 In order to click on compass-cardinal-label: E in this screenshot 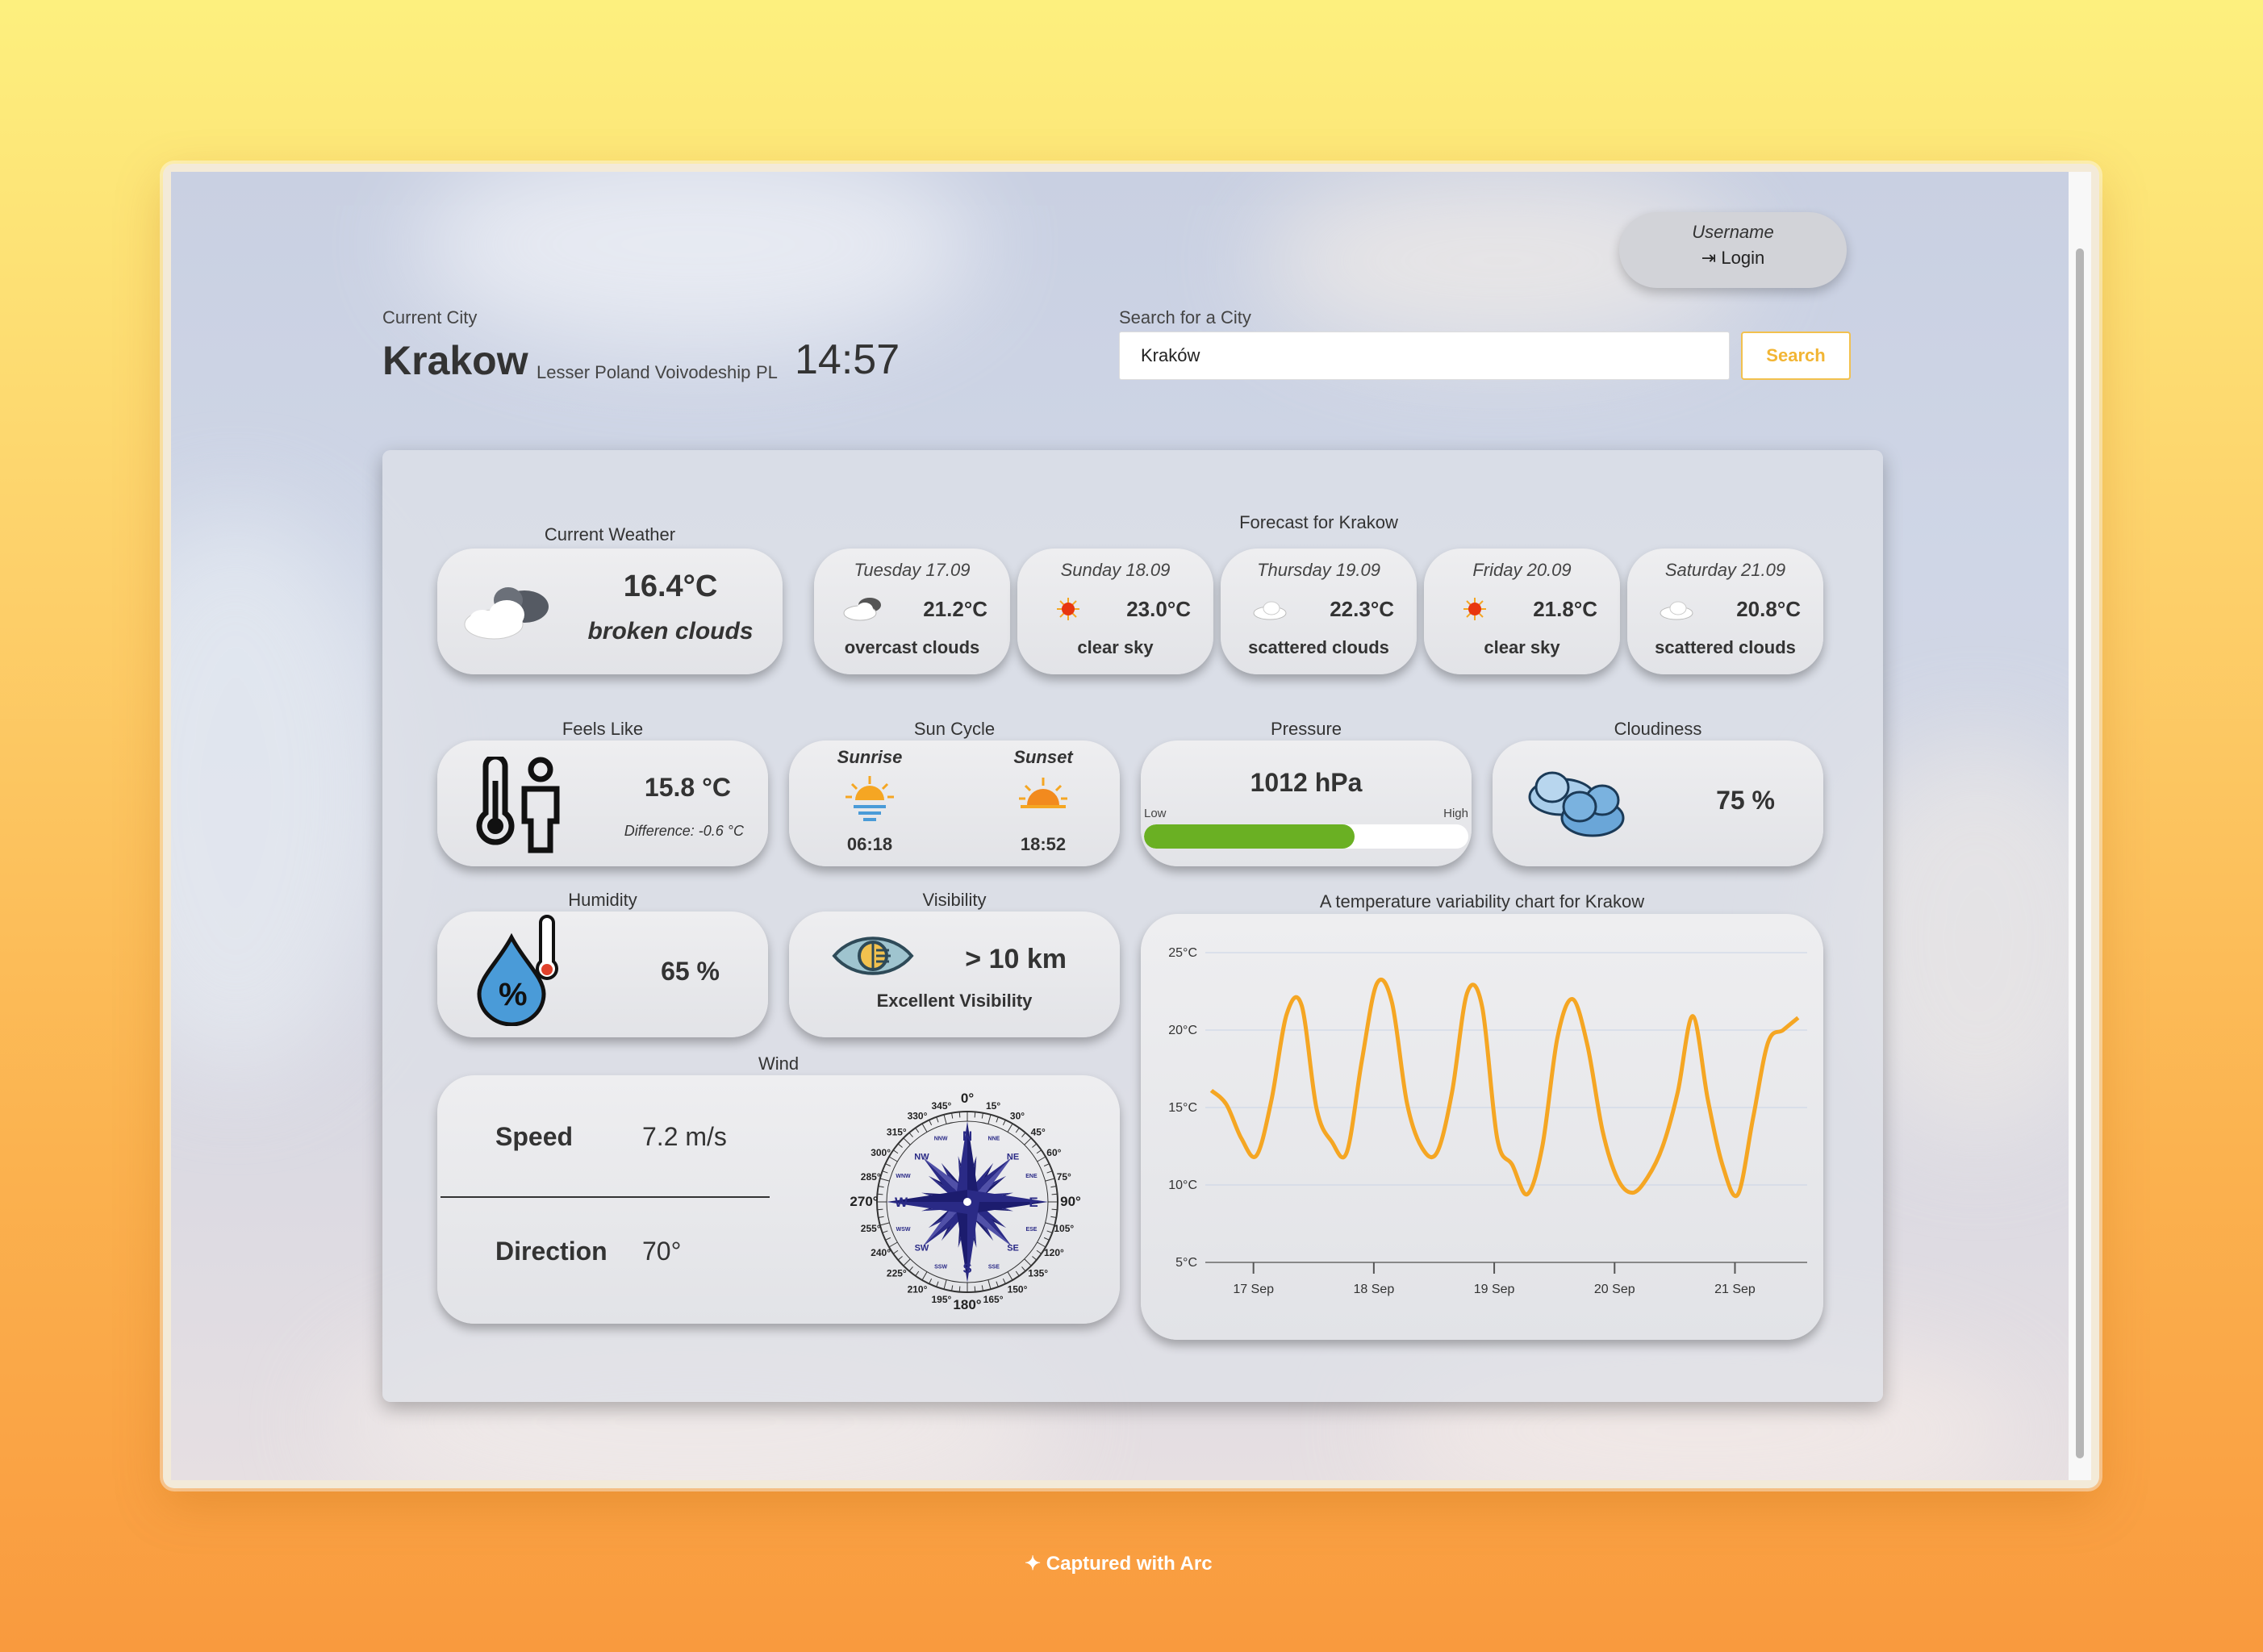, I will do `click(1033, 1203)`.